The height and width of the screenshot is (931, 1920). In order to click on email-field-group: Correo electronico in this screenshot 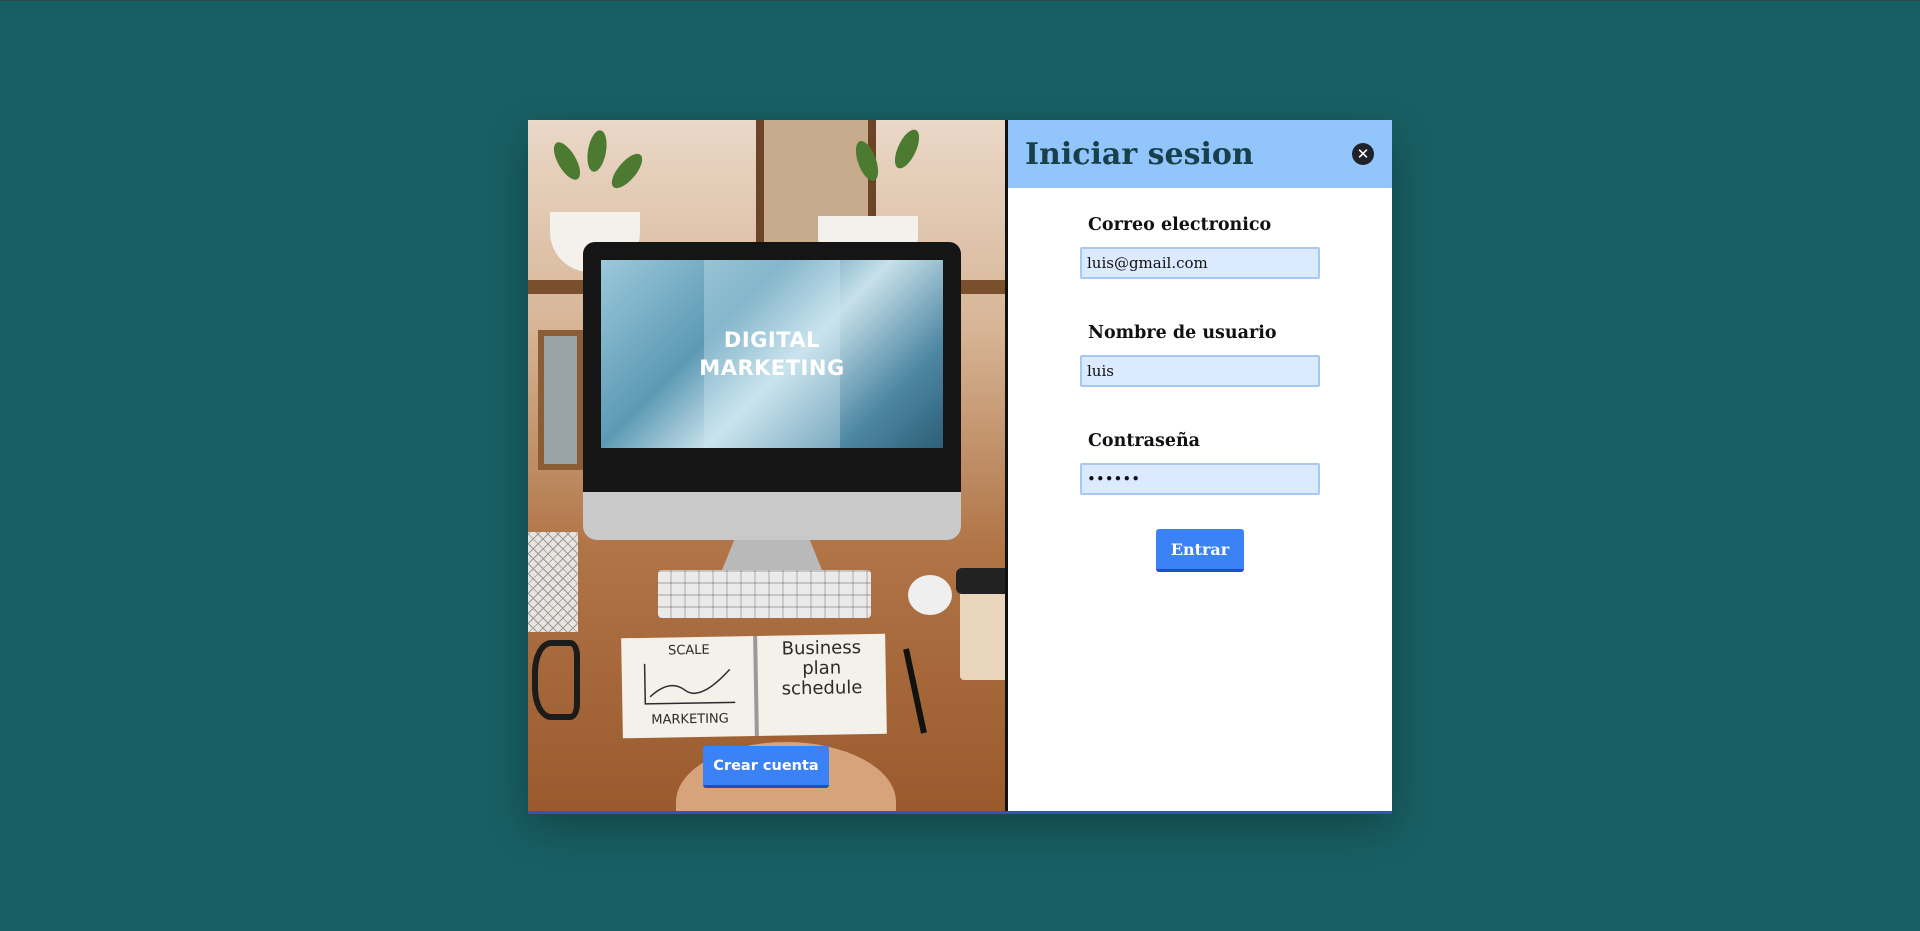, I will do `click(1200, 247)`.